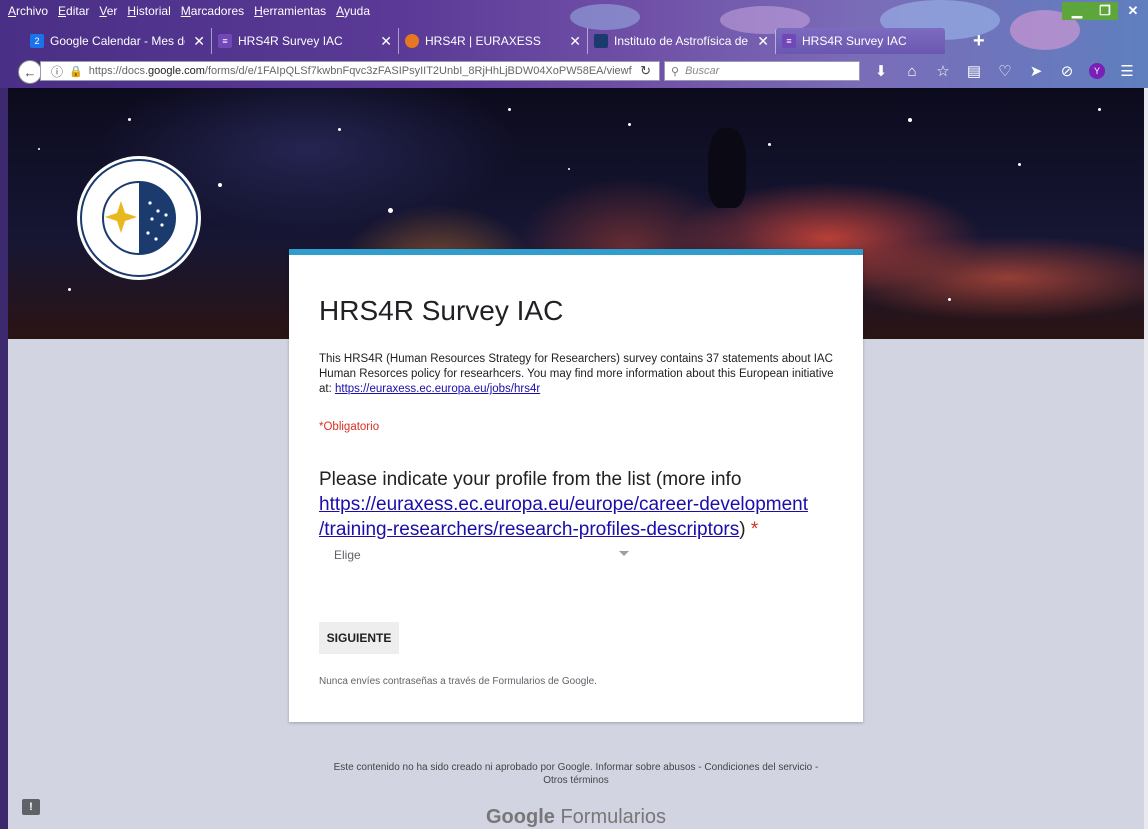 The height and width of the screenshot is (829, 1148). I want to click on dropdown-selected-value: Elige, so click(347, 555).